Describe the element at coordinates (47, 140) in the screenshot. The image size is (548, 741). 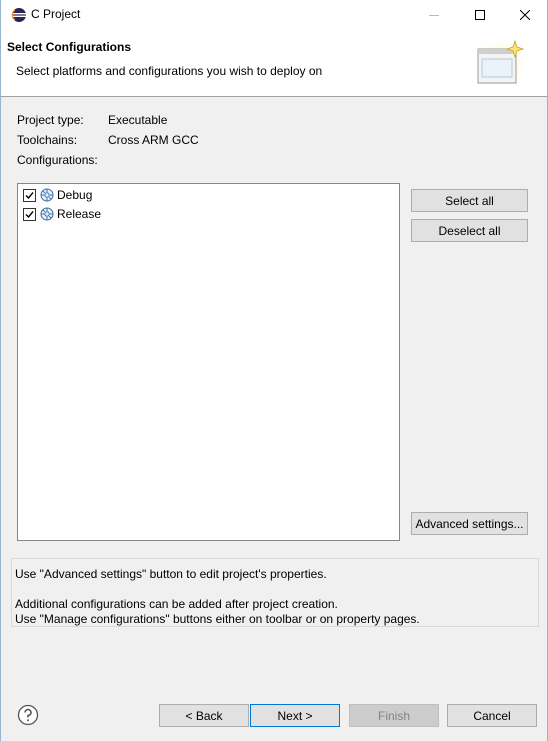
I see `toolchains-label: Toolchains:` at that location.